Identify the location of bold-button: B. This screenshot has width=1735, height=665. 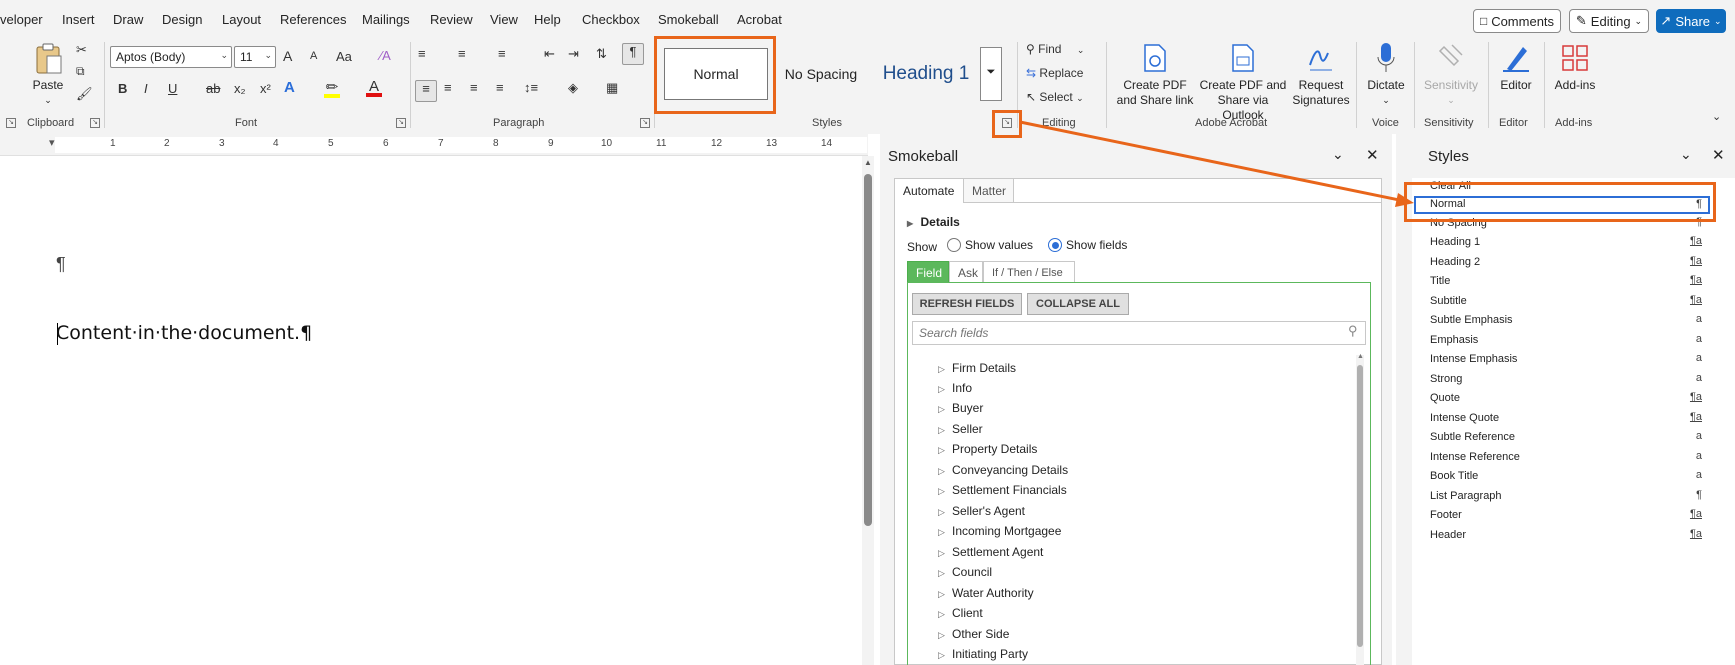
(122, 88).